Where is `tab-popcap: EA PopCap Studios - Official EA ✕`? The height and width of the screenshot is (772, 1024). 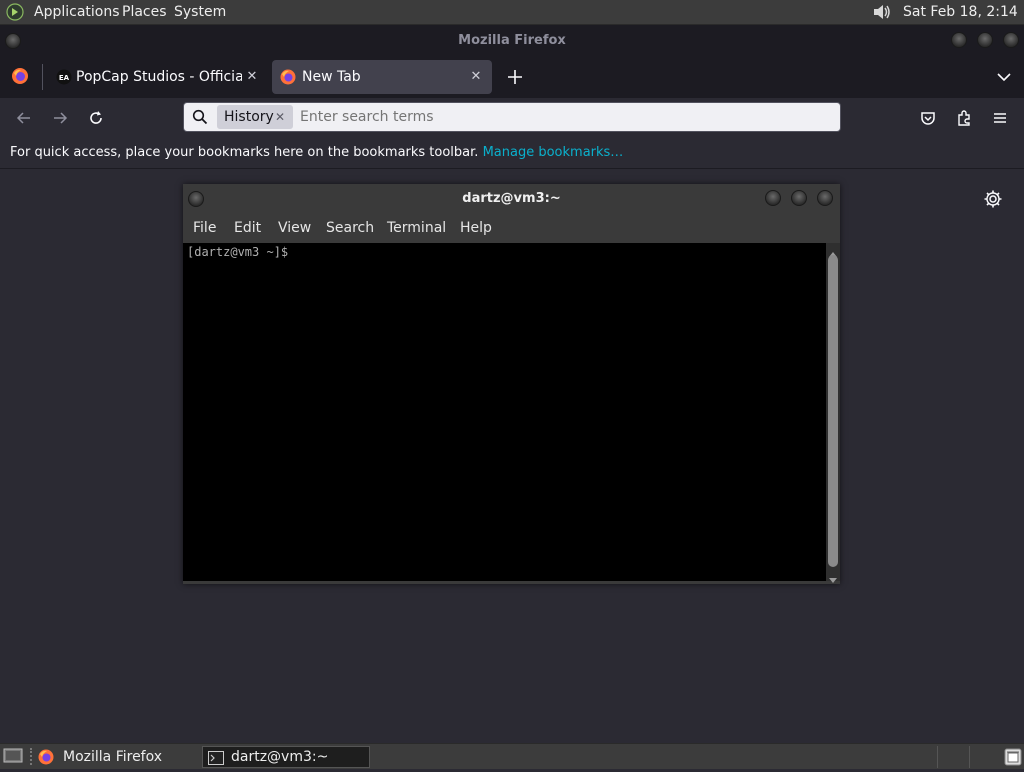
tab-popcap: EA PopCap Studios - Official EA ✕ is located at coordinates (158, 77).